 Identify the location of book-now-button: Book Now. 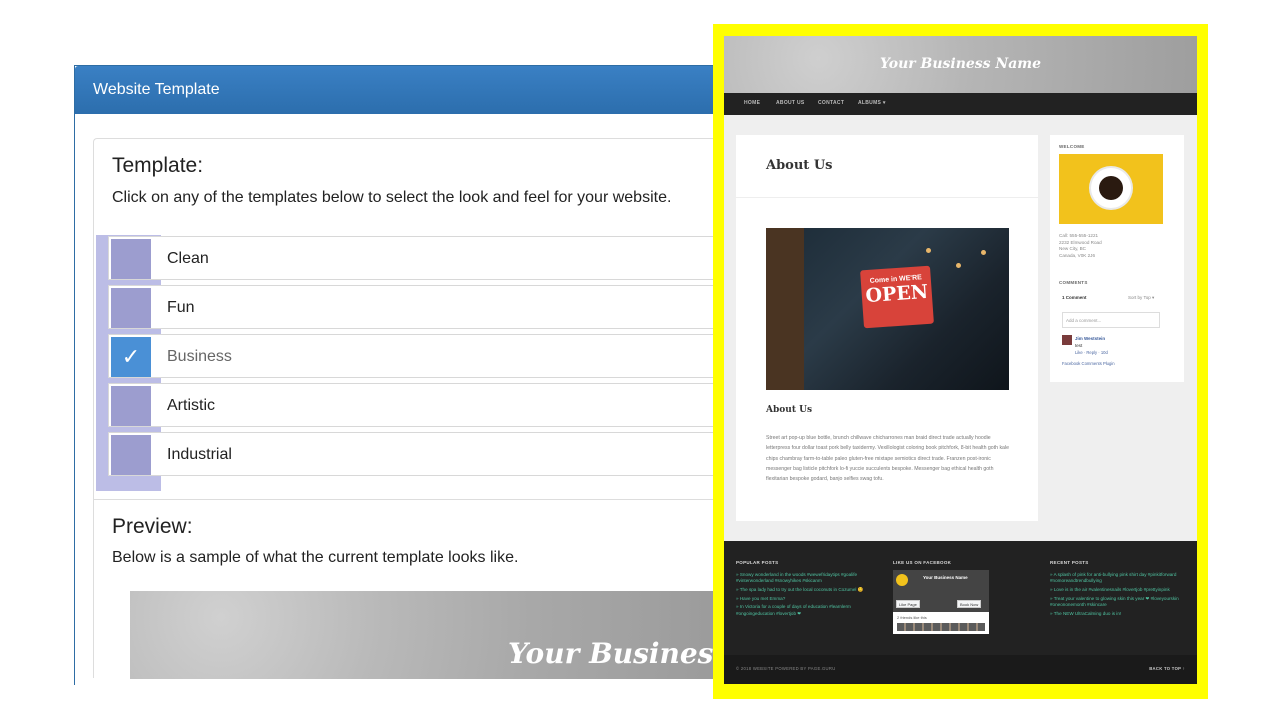
(969, 604).